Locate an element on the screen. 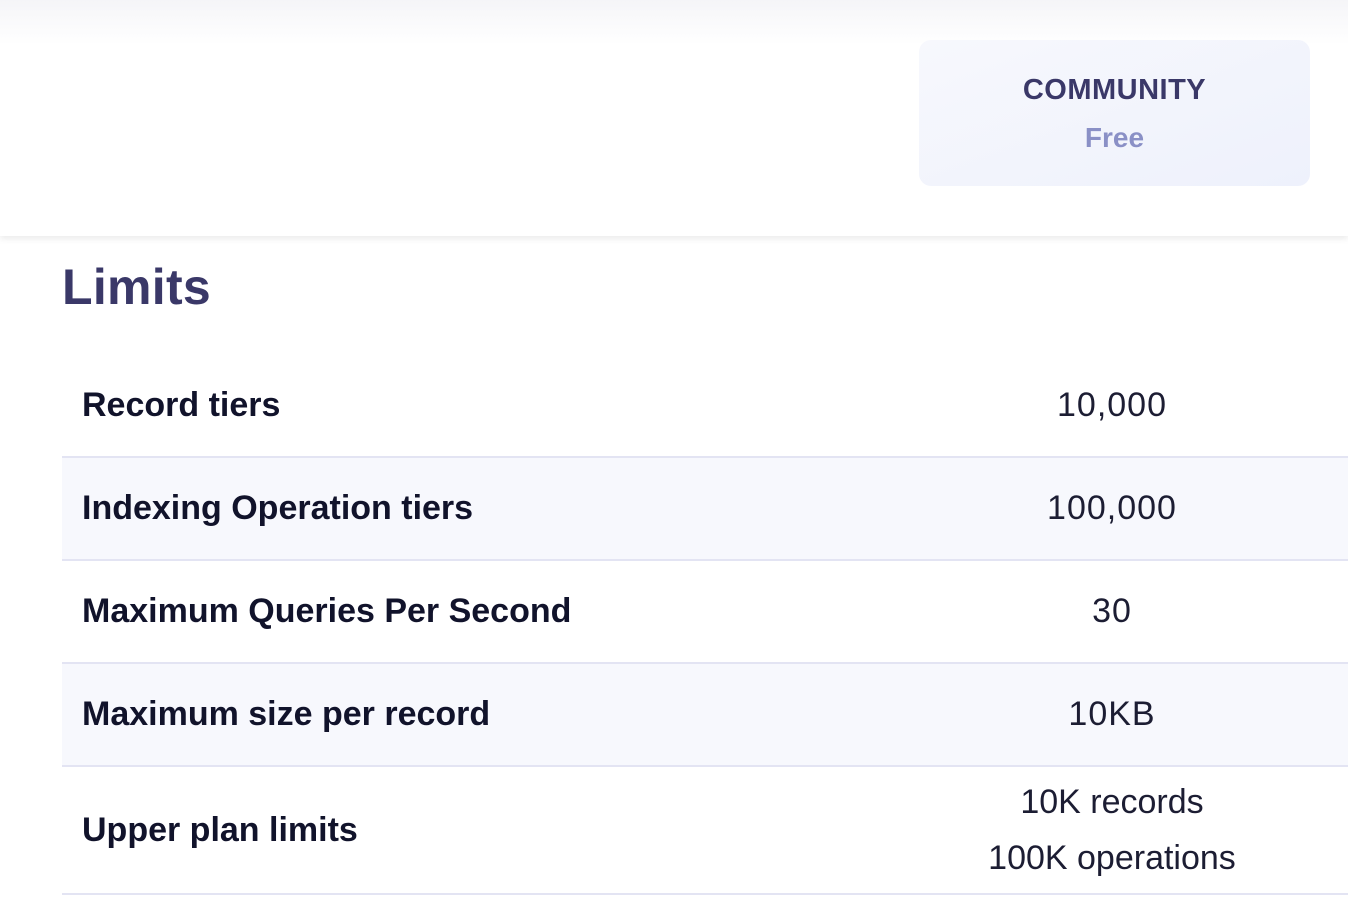  plan-card-community: COMMUNITY Free is located at coordinates (1114, 113).